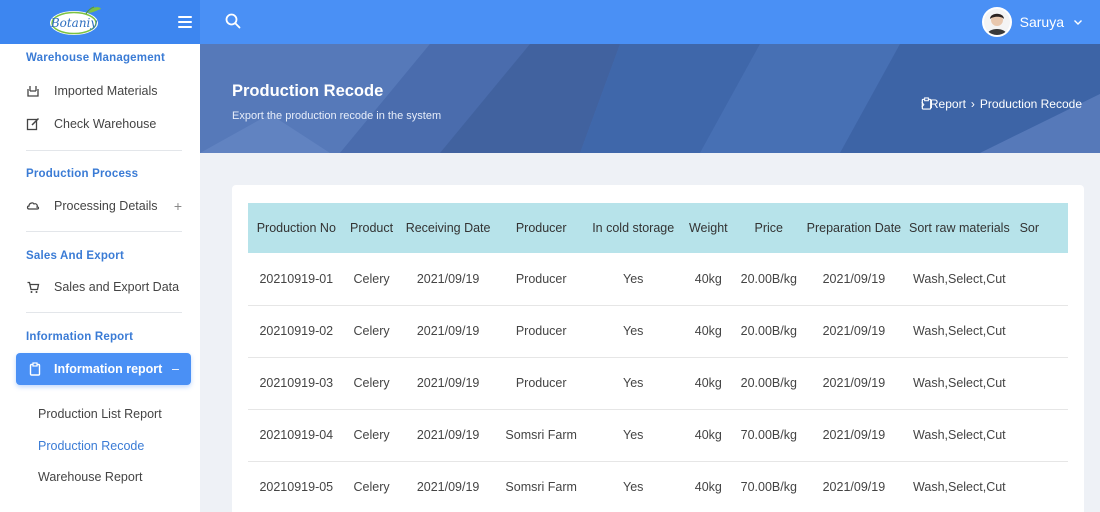 The image size is (1100, 512). I want to click on section-title-warehouse: Warehouse Management, so click(96, 58).